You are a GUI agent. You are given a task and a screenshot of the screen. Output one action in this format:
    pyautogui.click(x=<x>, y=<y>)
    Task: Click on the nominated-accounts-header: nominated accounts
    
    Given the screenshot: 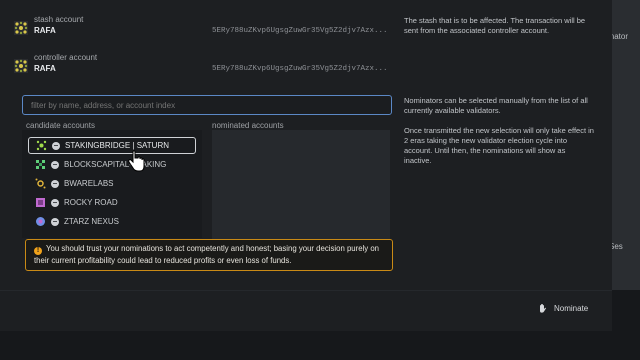 What is the action you would take?
    pyautogui.click(x=248, y=125)
    